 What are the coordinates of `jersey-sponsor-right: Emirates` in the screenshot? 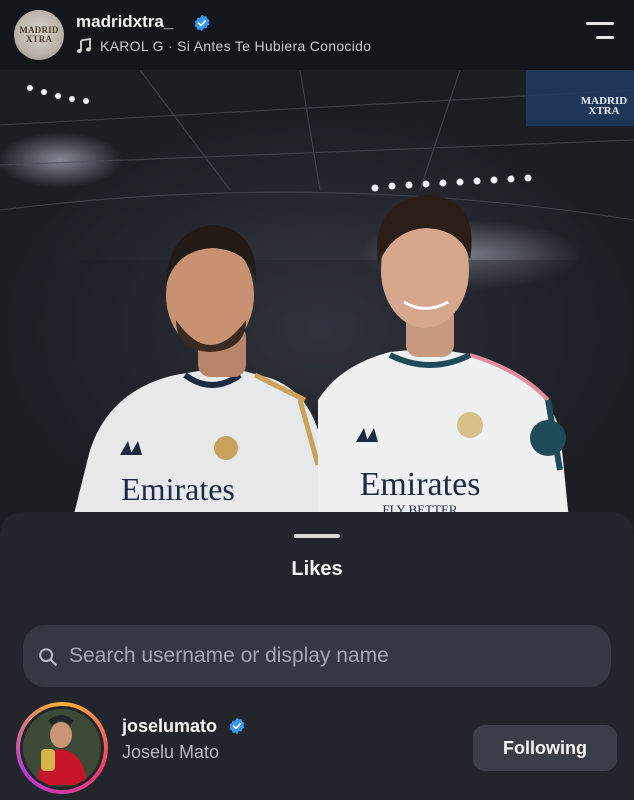 It's located at (420, 484).